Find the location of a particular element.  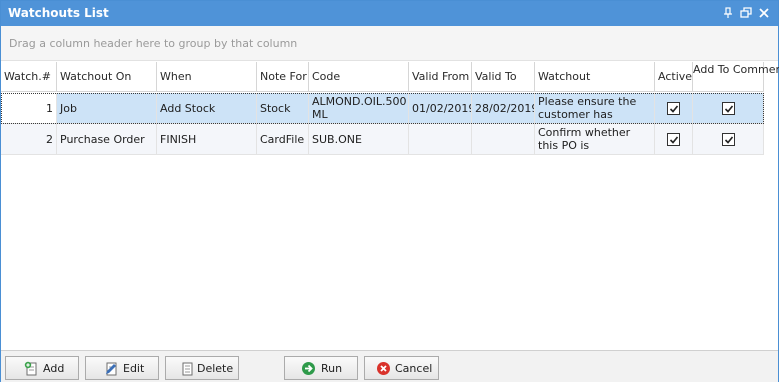

cancel-button: Cancel is located at coordinates (401, 368).